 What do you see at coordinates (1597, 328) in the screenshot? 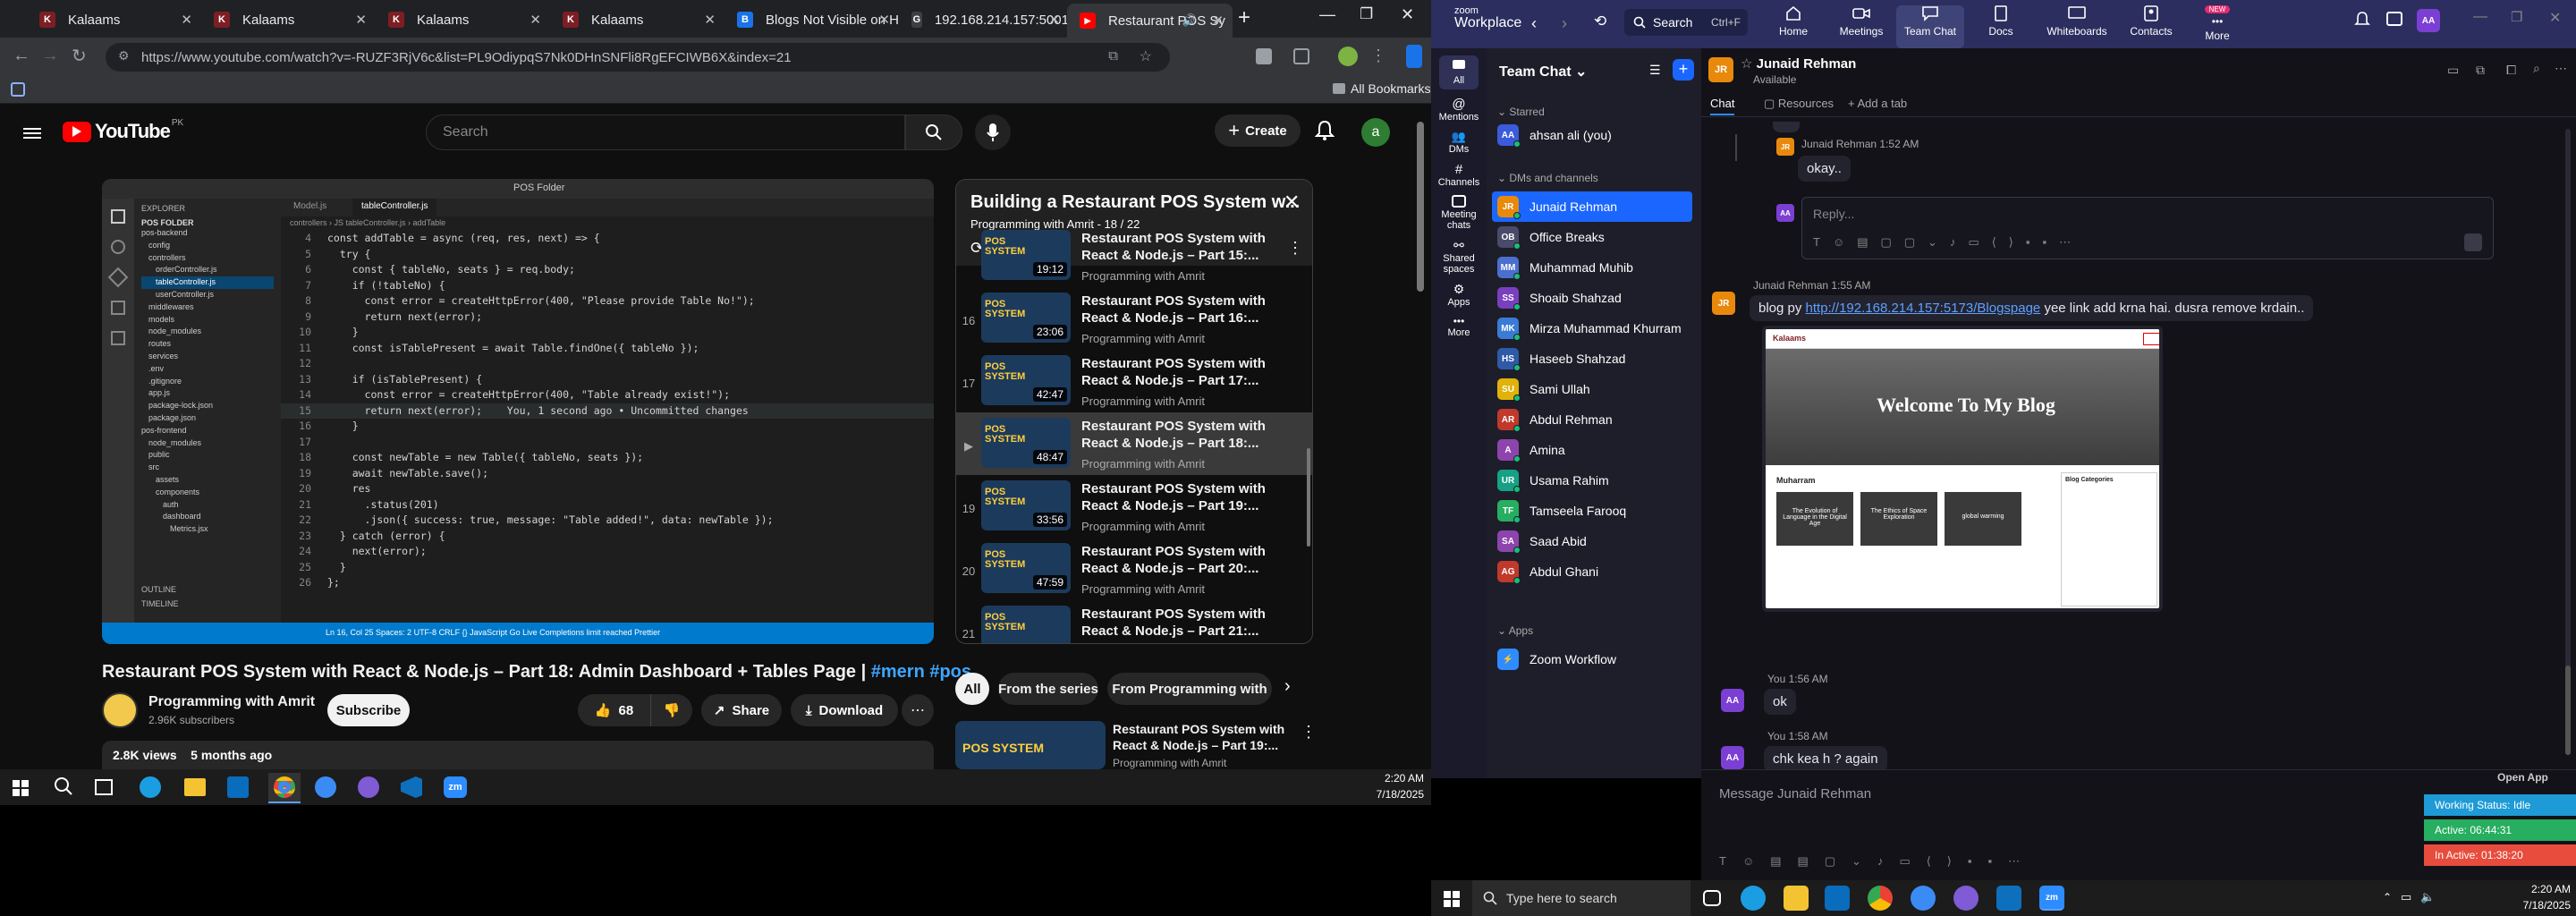
I see `contact-item: MK Mirza Muhammad Khurram` at bounding box center [1597, 328].